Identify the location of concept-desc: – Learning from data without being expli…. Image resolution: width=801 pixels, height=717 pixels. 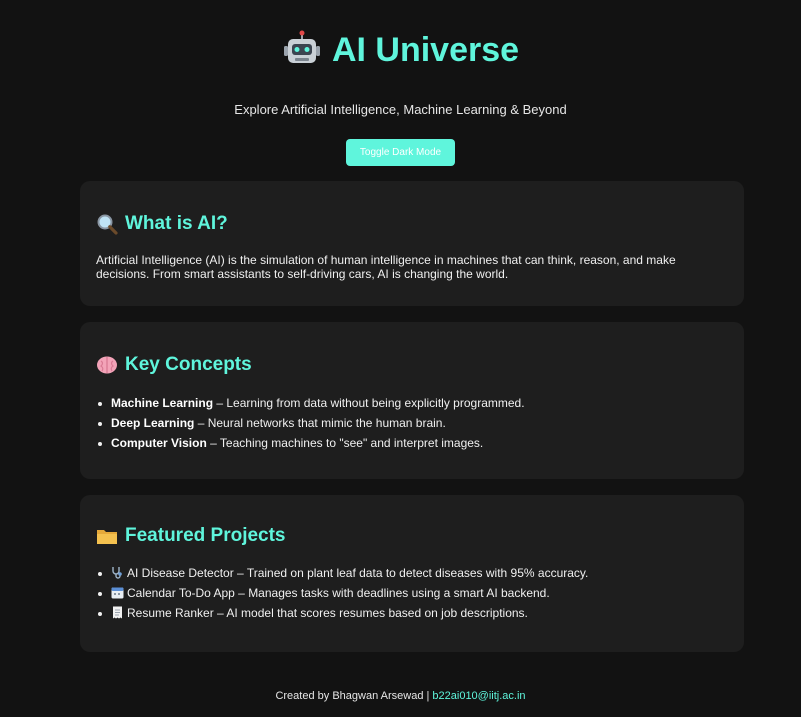
(370, 403).